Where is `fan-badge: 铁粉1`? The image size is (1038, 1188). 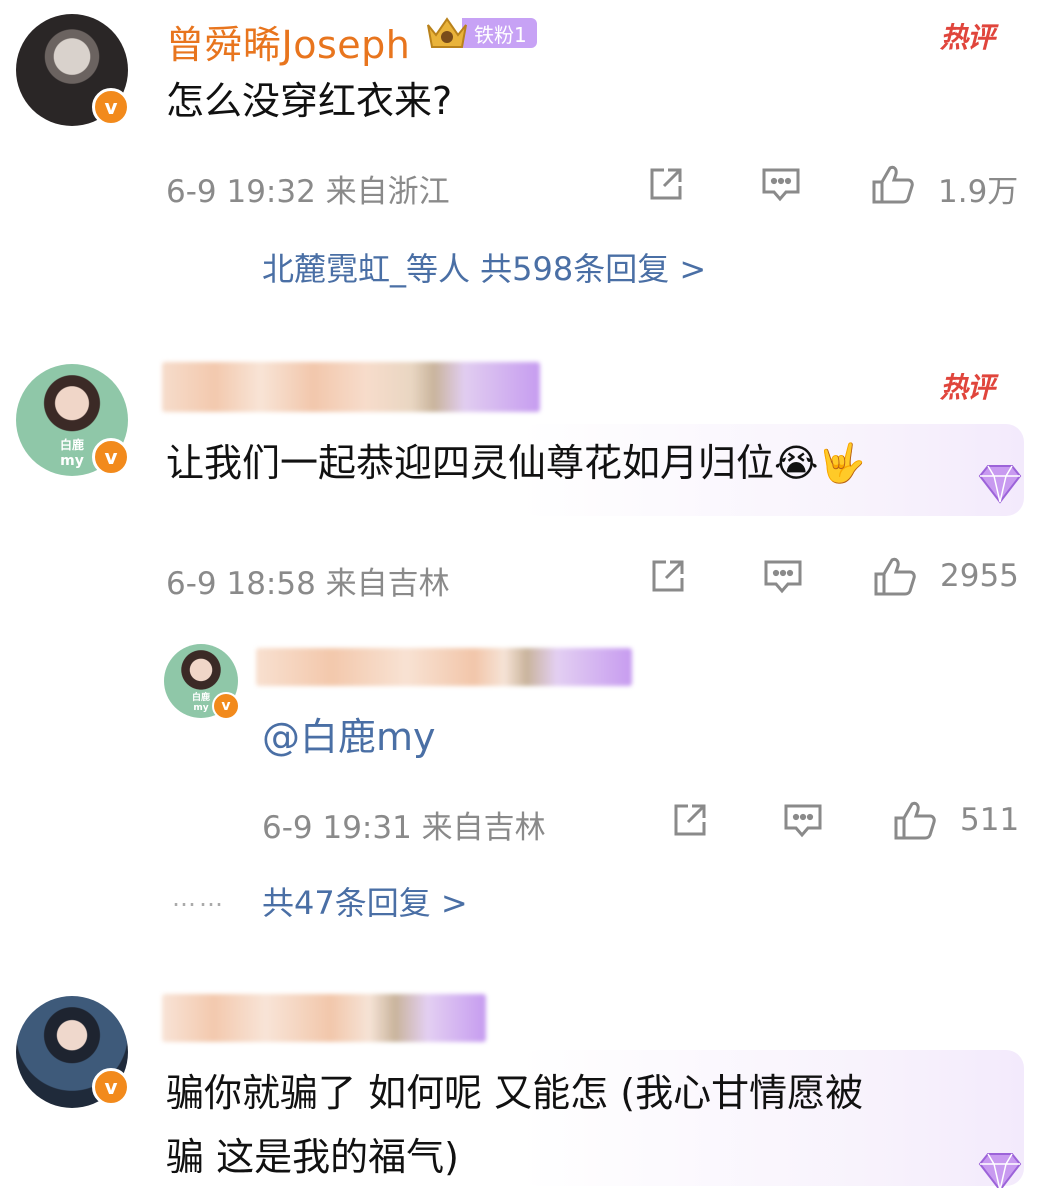
fan-badge: 铁粉1 is located at coordinates (480, 33).